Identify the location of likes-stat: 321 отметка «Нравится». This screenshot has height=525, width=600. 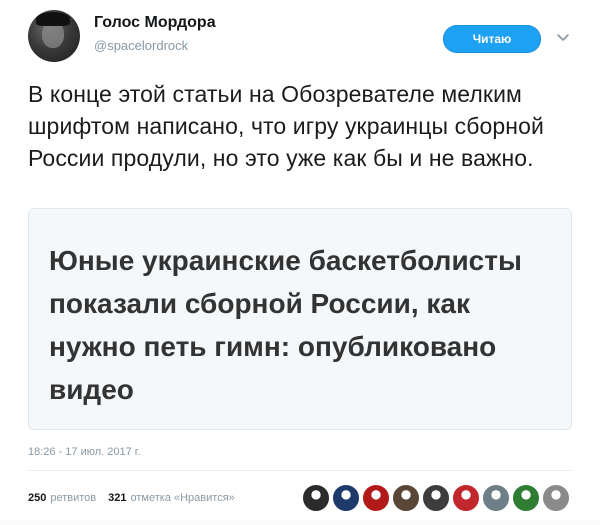
(171, 498).